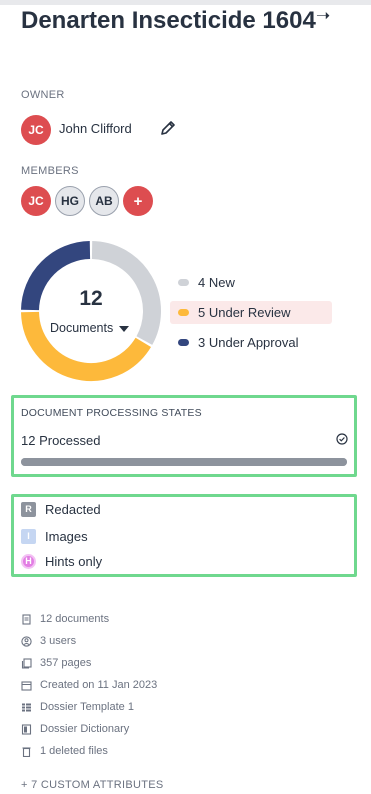 The height and width of the screenshot is (794, 371). Describe the element at coordinates (99, 685) in the screenshot. I see `stat-label: Created on 11 Jan 2023` at that location.